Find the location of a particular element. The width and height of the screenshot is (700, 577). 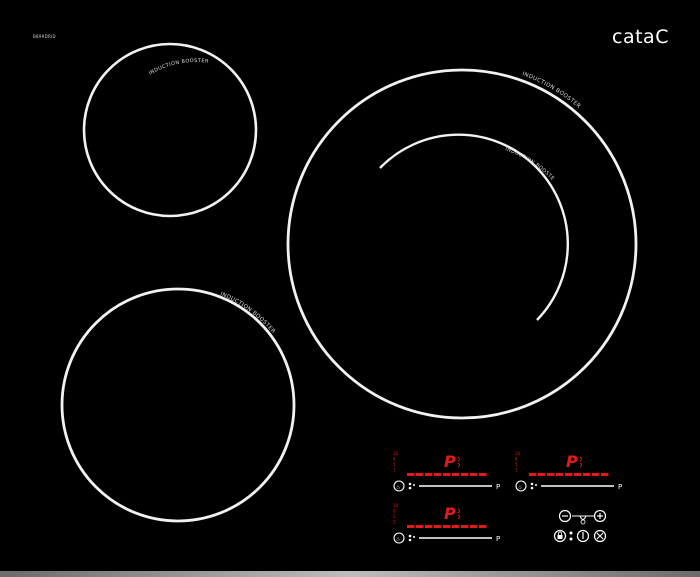

steel-frame-edge is located at coordinates (350, 574).